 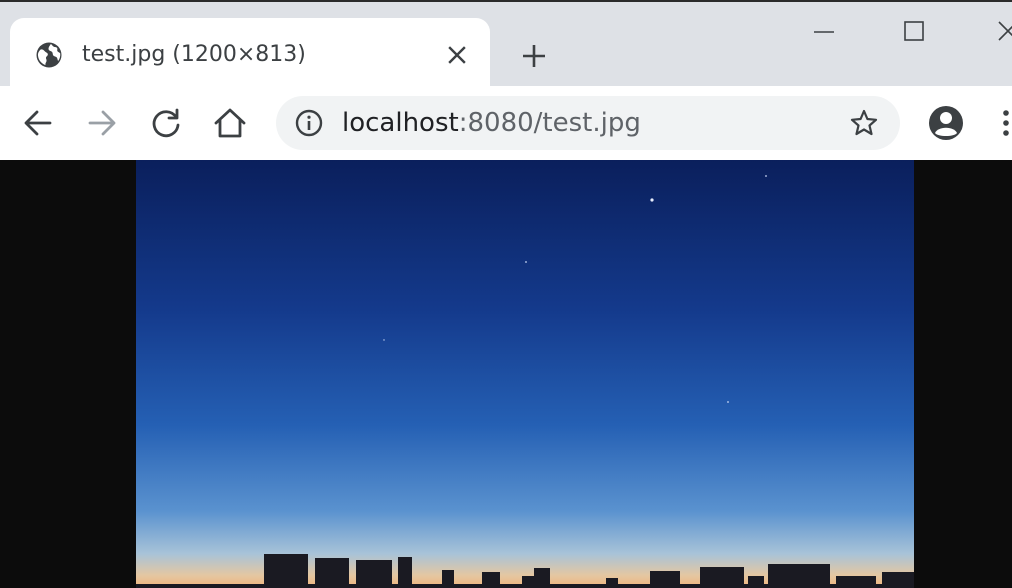 What do you see at coordinates (49, 55) in the screenshot?
I see `globe-icon` at bounding box center [49, 55].